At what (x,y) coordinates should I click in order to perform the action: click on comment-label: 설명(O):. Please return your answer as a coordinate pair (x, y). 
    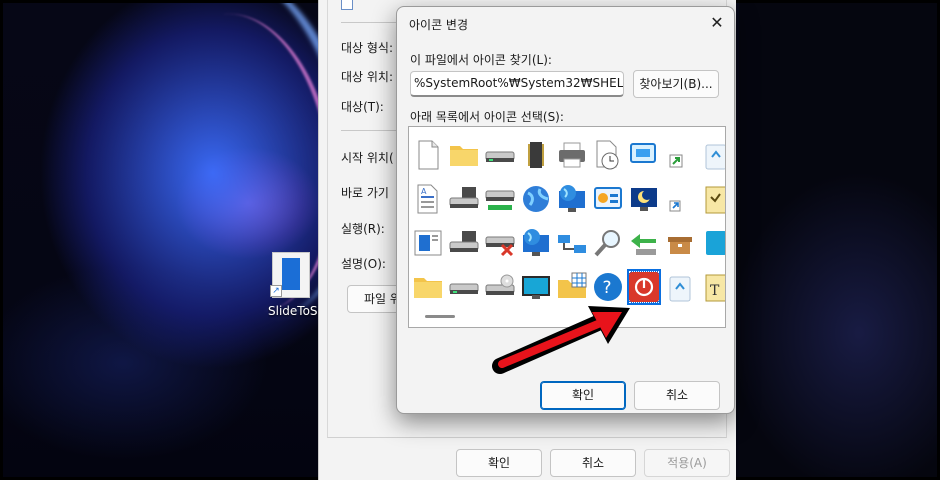
    Looking at the image, I should click on (363, 264).